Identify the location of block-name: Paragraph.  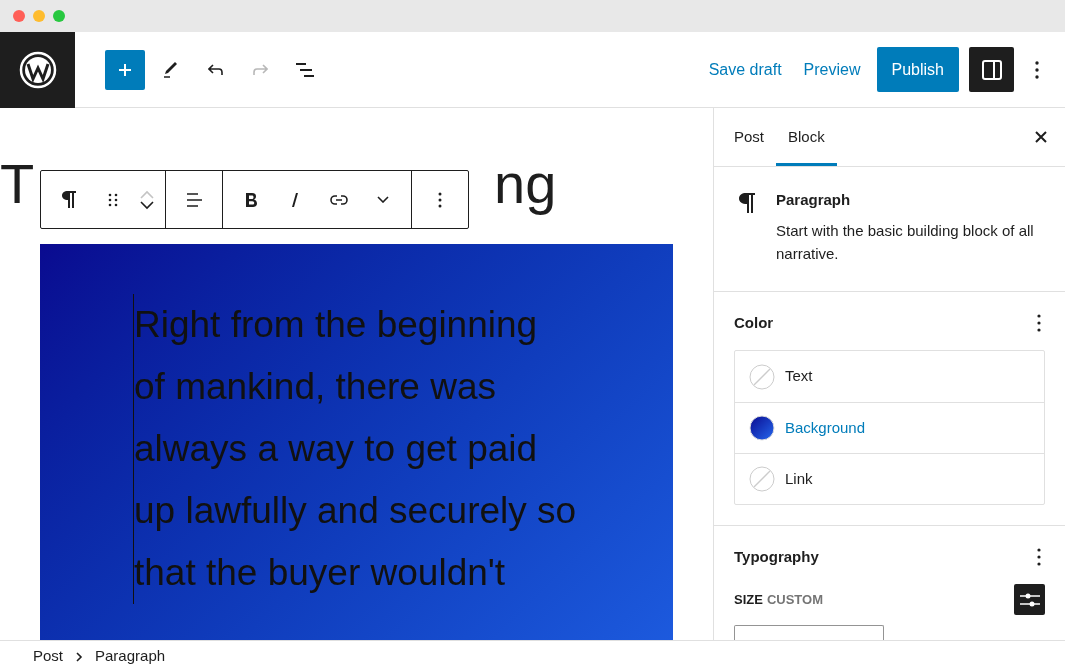
(814, 200).